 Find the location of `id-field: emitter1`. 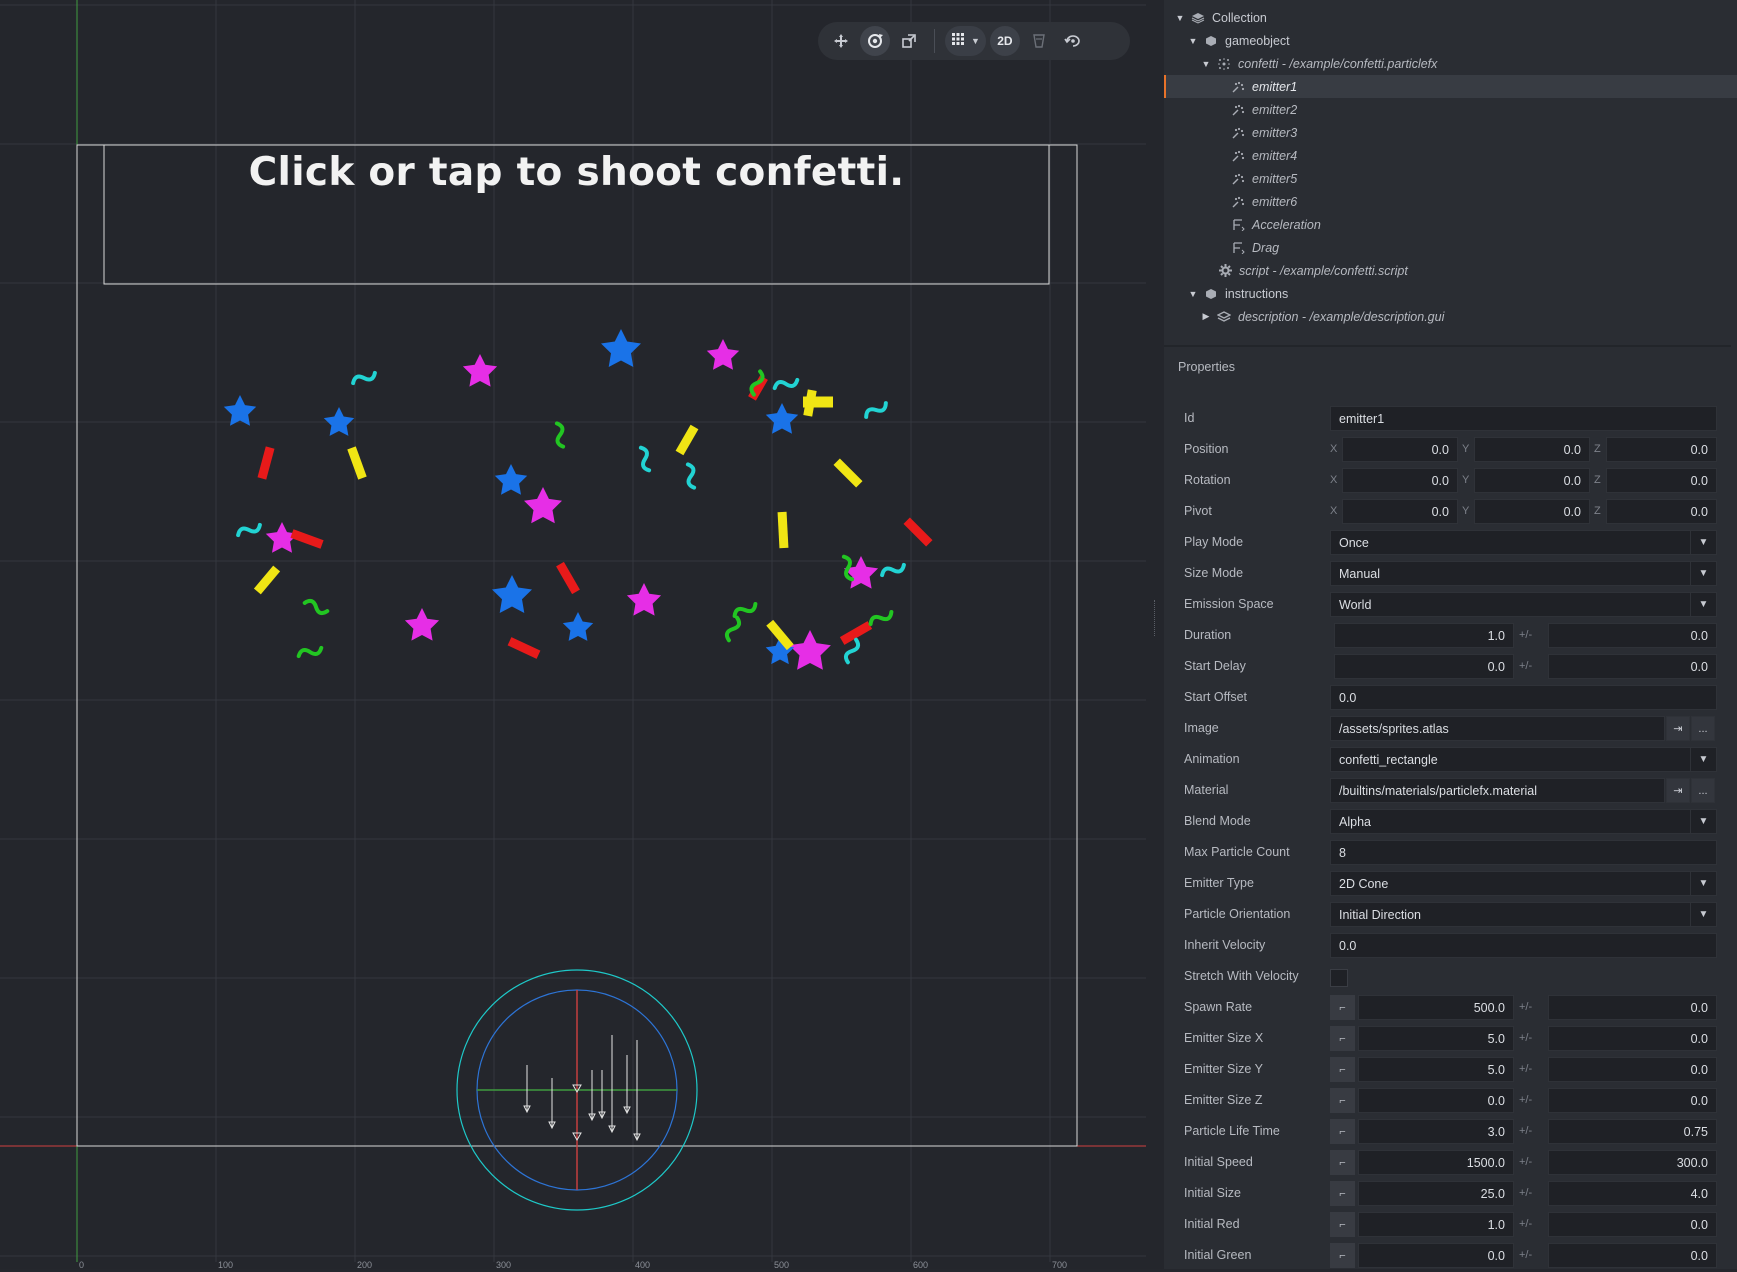

id-field: emitter1 is located at coordinates (1523, 418).